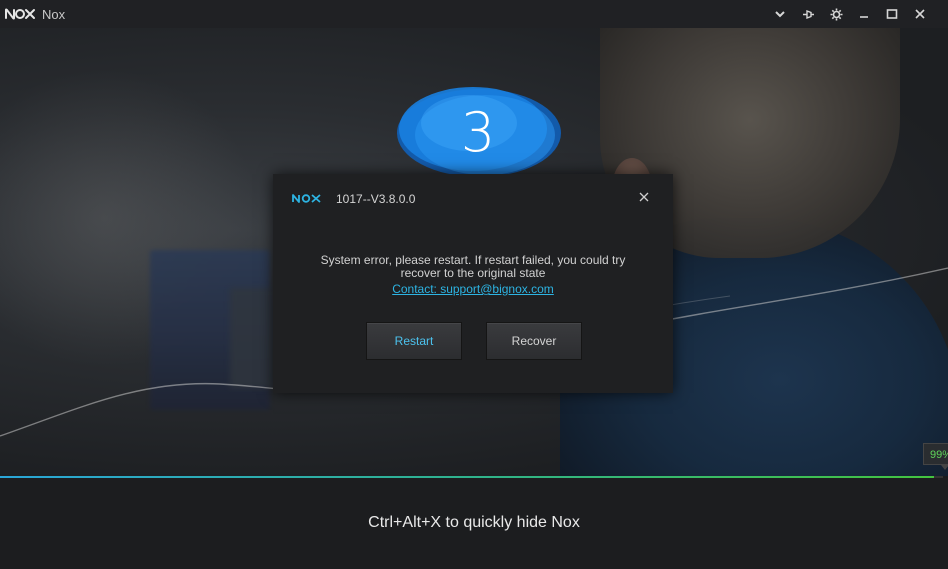  I want to click on app-title: Nox, so click(54, 14).